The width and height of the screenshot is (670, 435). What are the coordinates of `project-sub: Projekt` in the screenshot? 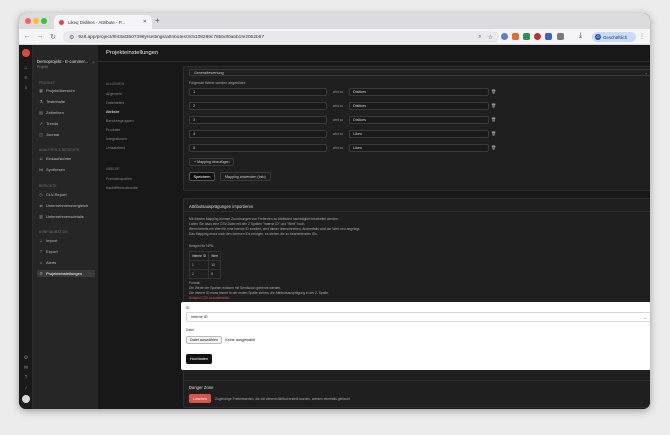 It's located at (42, 67).